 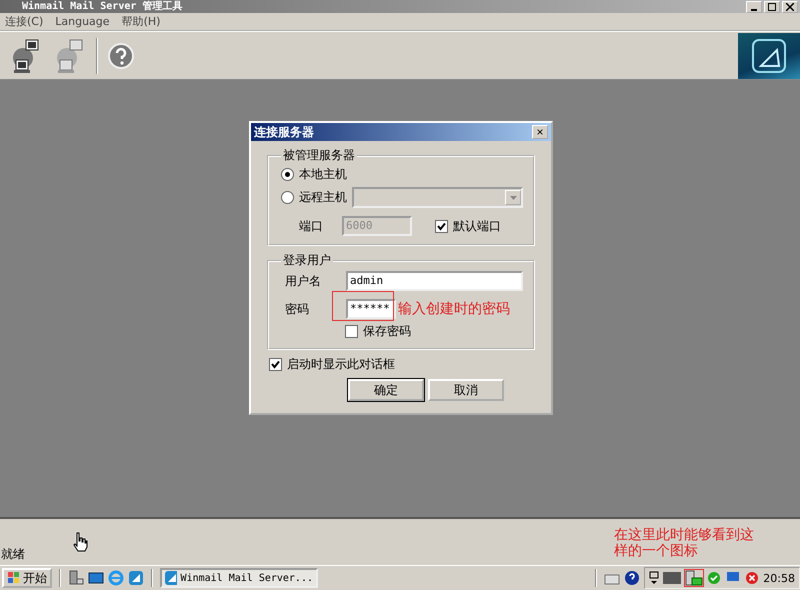 I want to click on status-text: 就绪, so click(x=13, y=554).